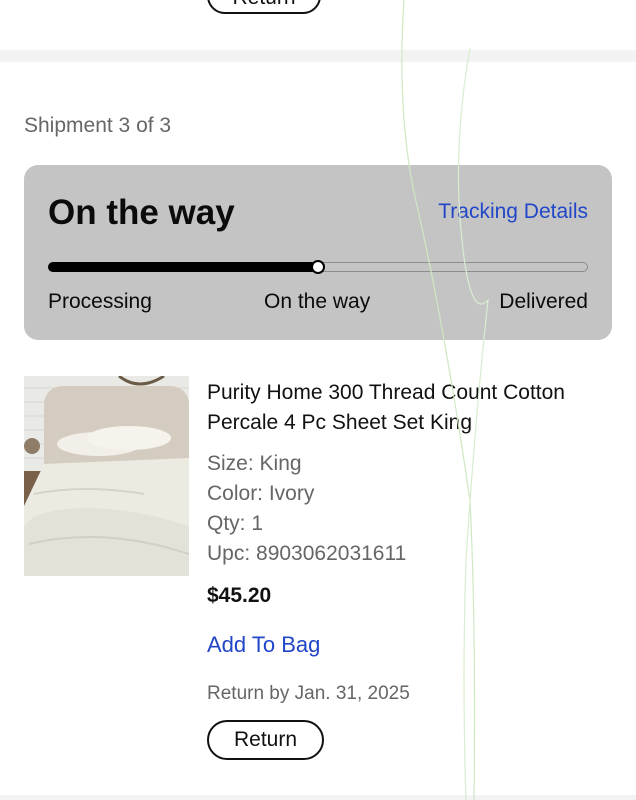 The width and height of the screenshot is (636, 800). Describe the element at coordinates (513, 212) in the screenshot. I see `tracking-details-link: Tracking Details` at that location.